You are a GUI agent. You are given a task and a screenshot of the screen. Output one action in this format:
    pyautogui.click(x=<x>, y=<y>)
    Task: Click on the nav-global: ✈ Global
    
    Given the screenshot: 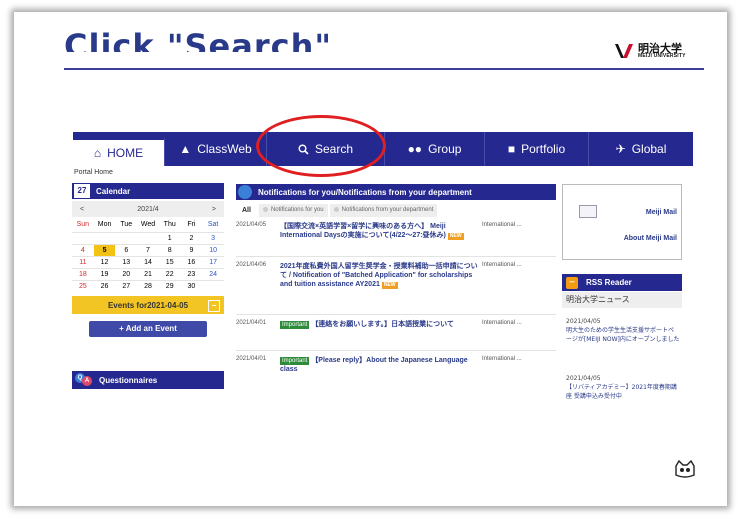 What is the action you would take?
    pyautogui.click(x=641, y=149)
    